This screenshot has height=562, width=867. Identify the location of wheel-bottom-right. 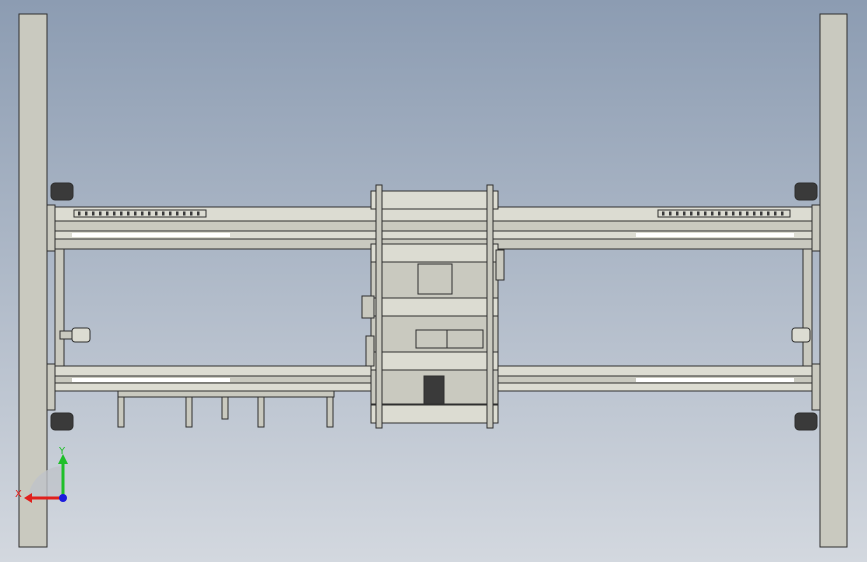
(806, 421).